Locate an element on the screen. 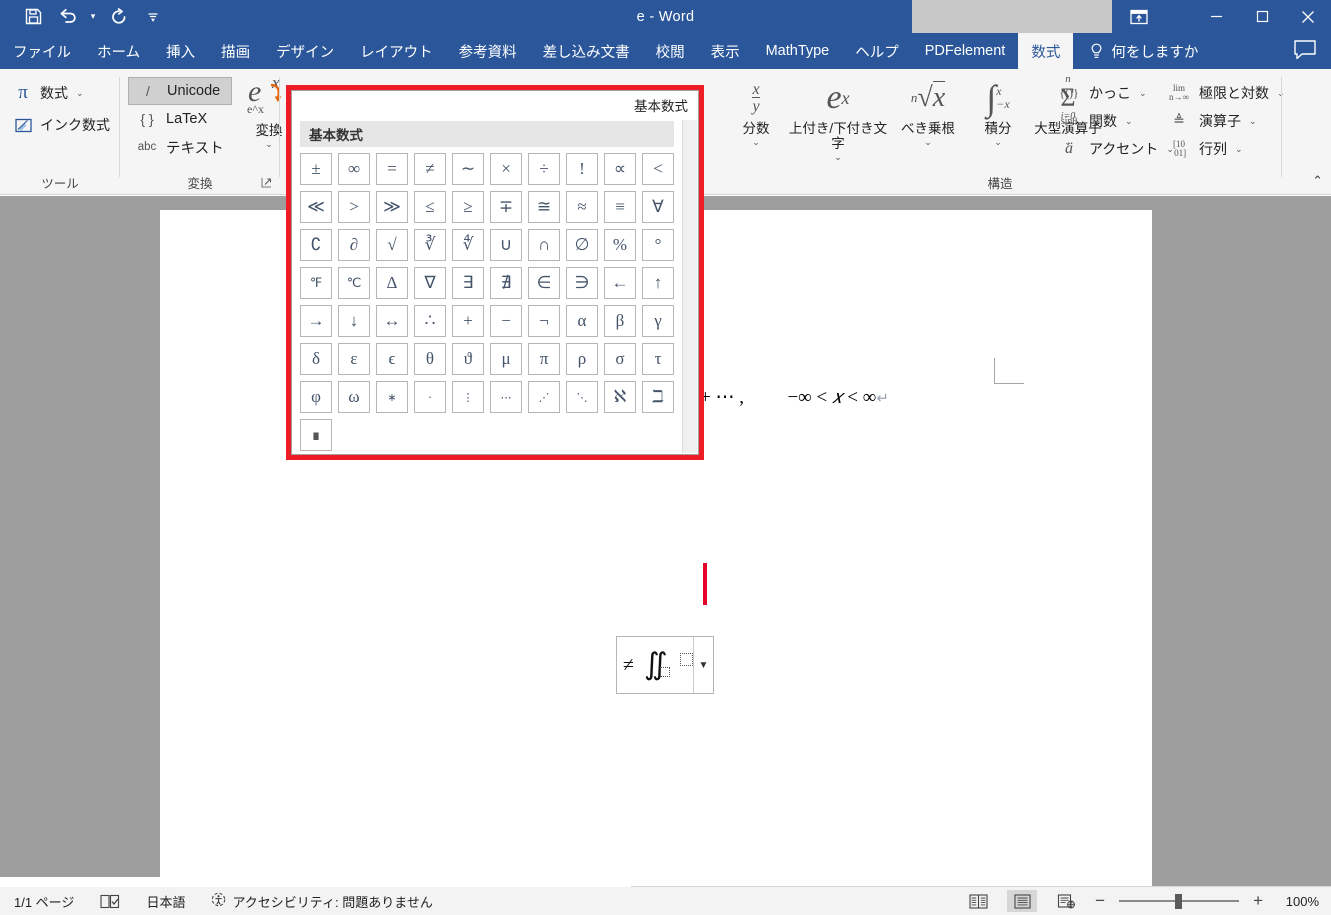 The width and height of the screenshot is (1331, 915). tell-me-box: 何をしますか is located at coordinates (1141, 51).